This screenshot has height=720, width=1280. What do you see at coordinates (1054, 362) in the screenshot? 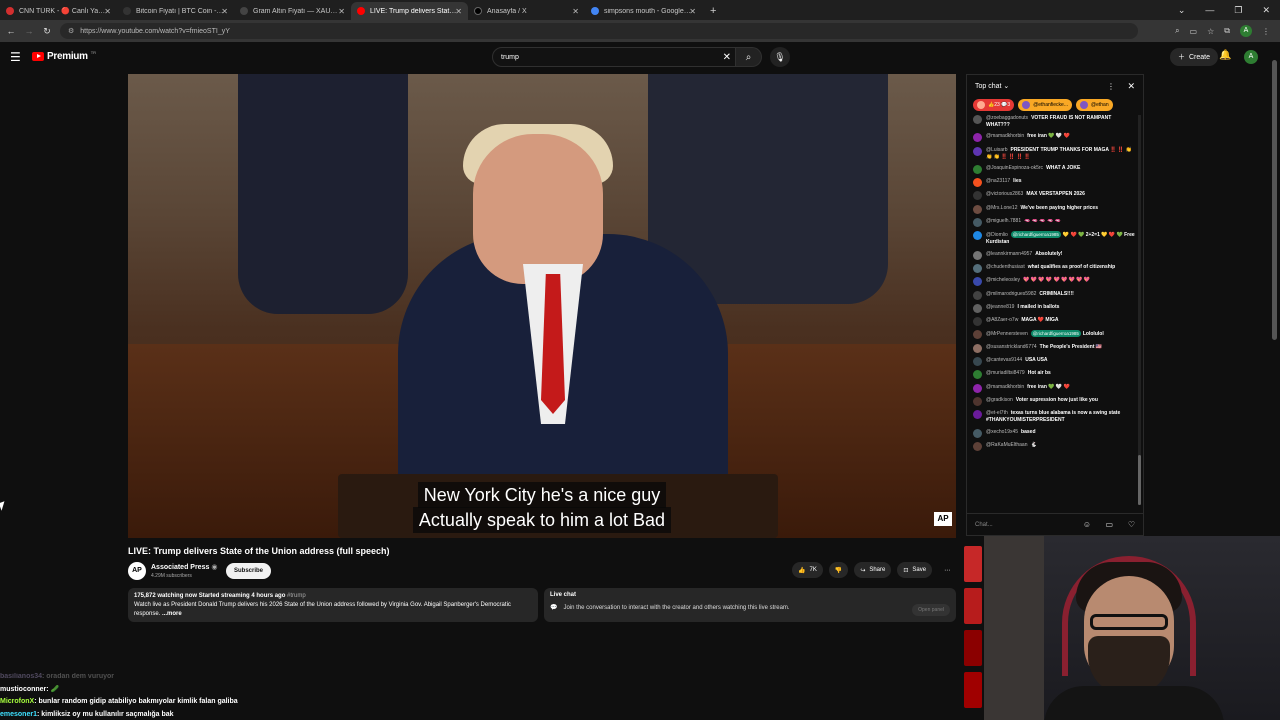
I see `chat-message: @cantevas9144 USA USA` at bounding box center [1054, 362].